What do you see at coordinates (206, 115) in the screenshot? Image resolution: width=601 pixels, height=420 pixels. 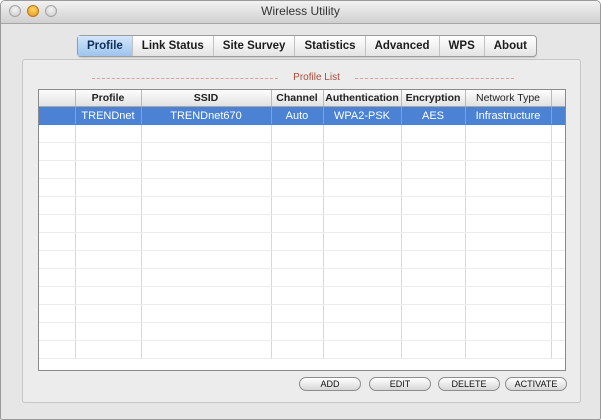 I see `ssid-cell: TRENDnet670` at bounding box center [206, 115].